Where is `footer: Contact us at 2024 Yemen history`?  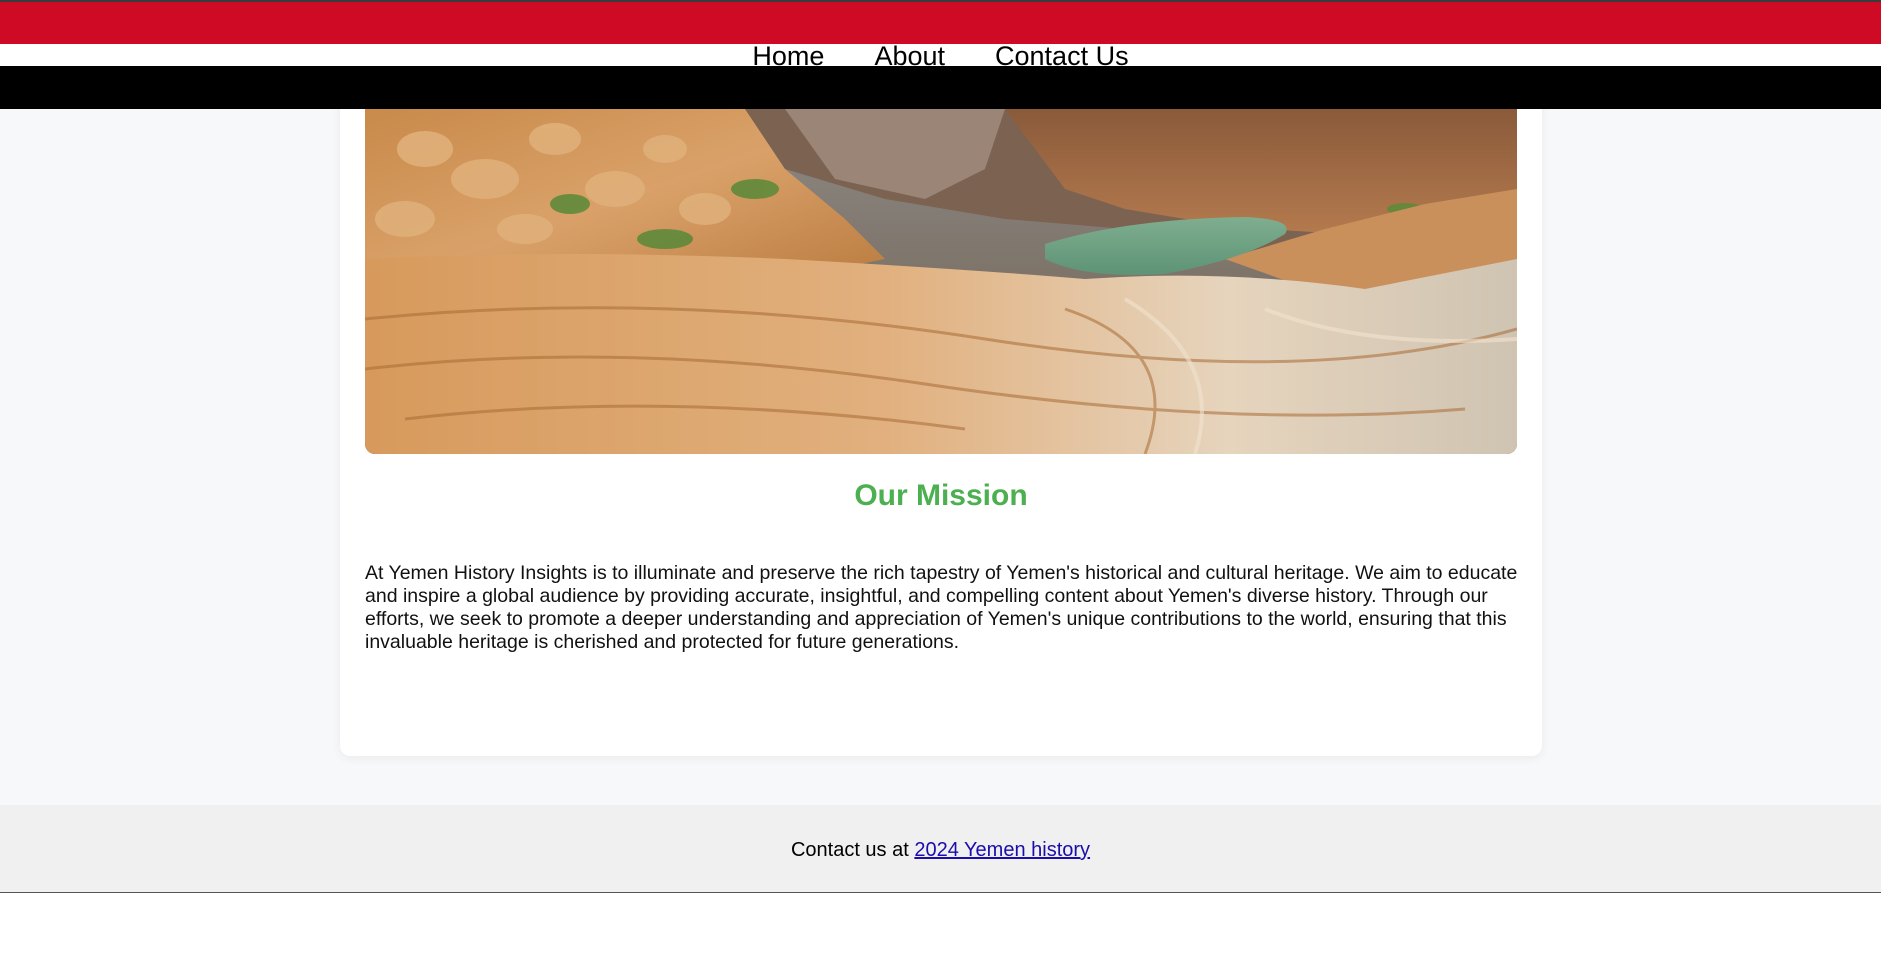
footer: Contact us at 2024 Yemen history is located at coordinates (940, 849).